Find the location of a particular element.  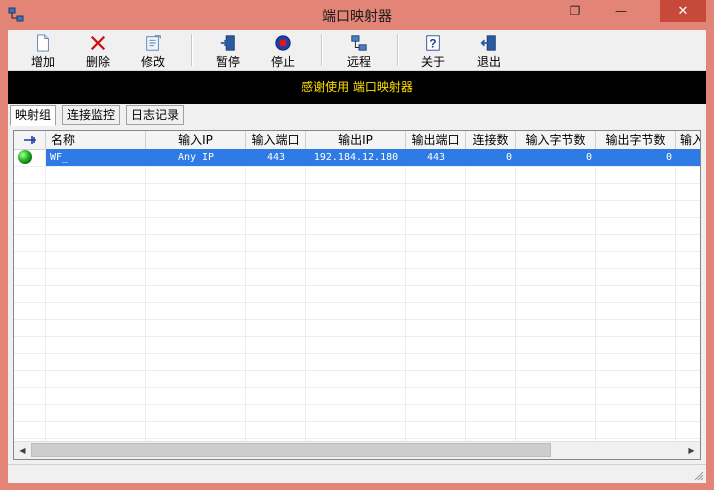

column-header-connections: 连接数 is located at coordinates (491, 140).